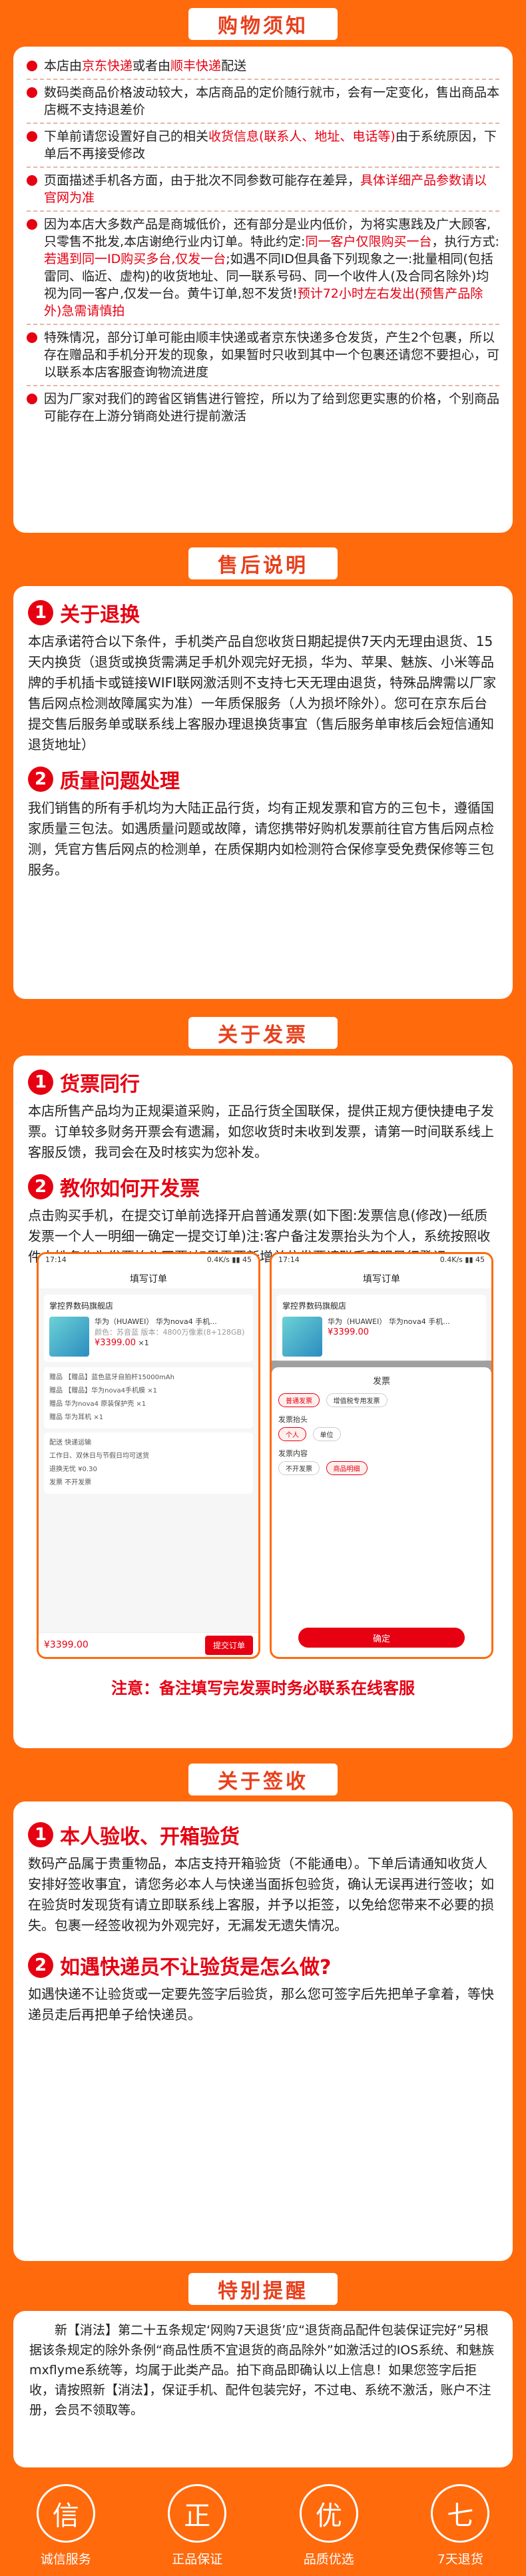  What do you see at coordinates (368, 241) in the screenshot?
I see `notice-highlight: 同一客户仅限购买一台` at bounding box center [368, 241].